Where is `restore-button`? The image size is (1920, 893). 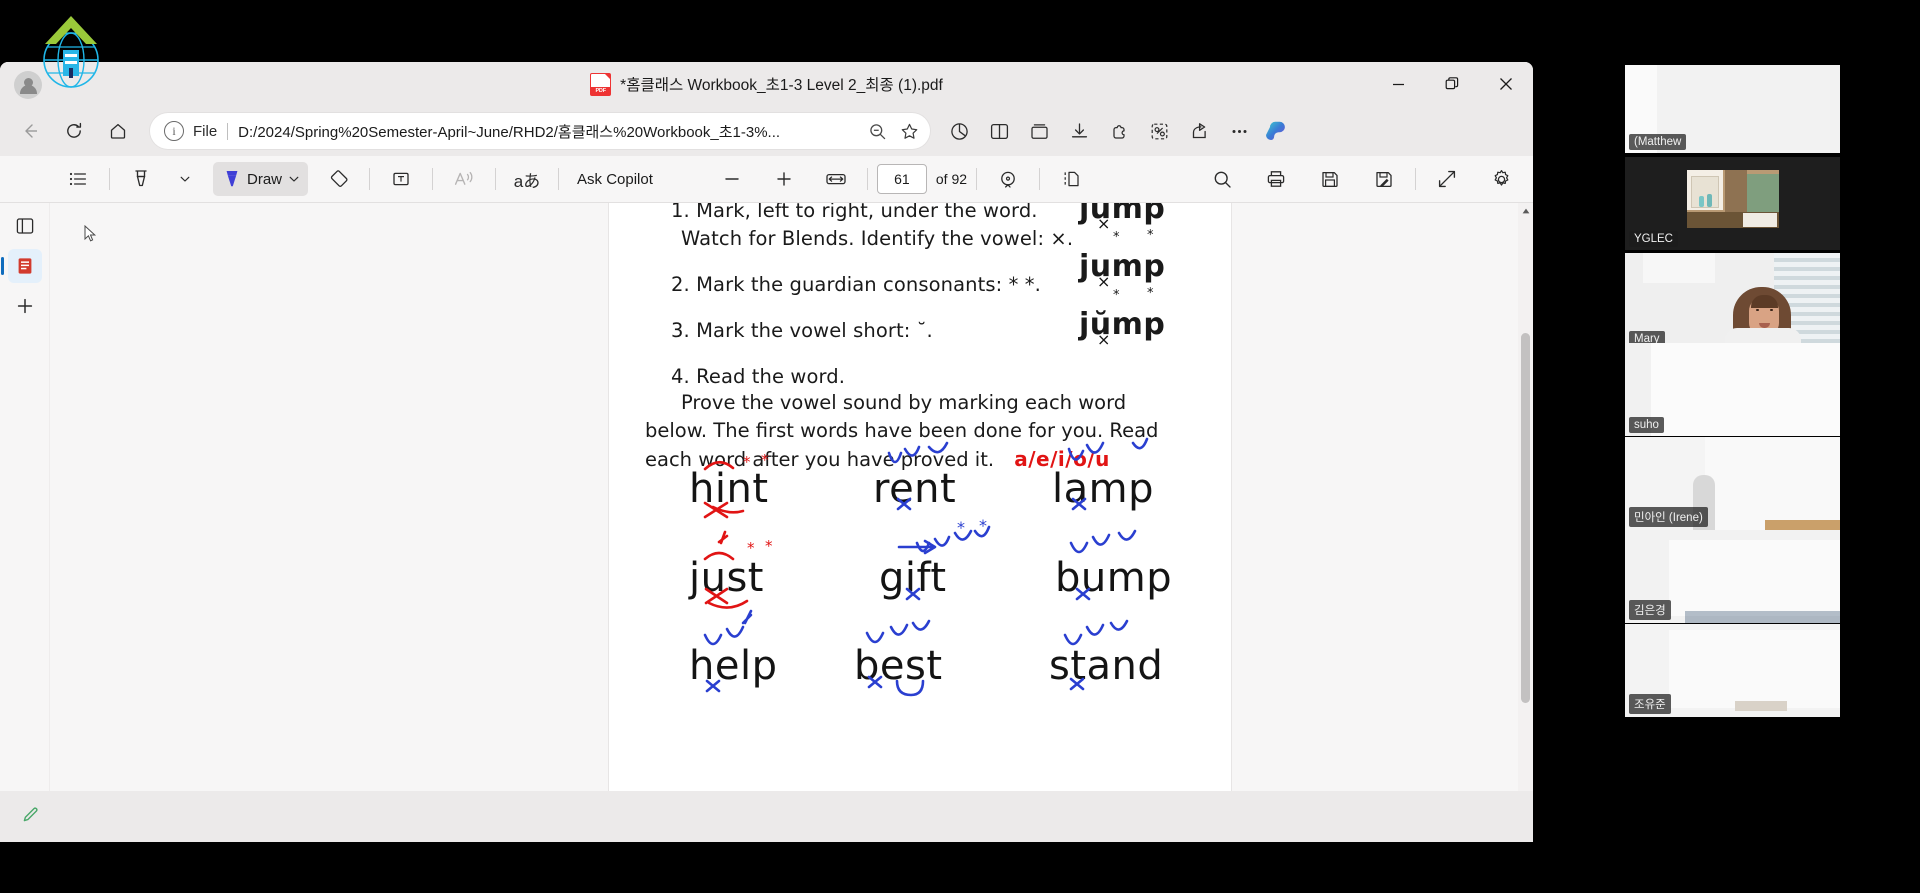 restore-button is located at coordinates (1452, 84).